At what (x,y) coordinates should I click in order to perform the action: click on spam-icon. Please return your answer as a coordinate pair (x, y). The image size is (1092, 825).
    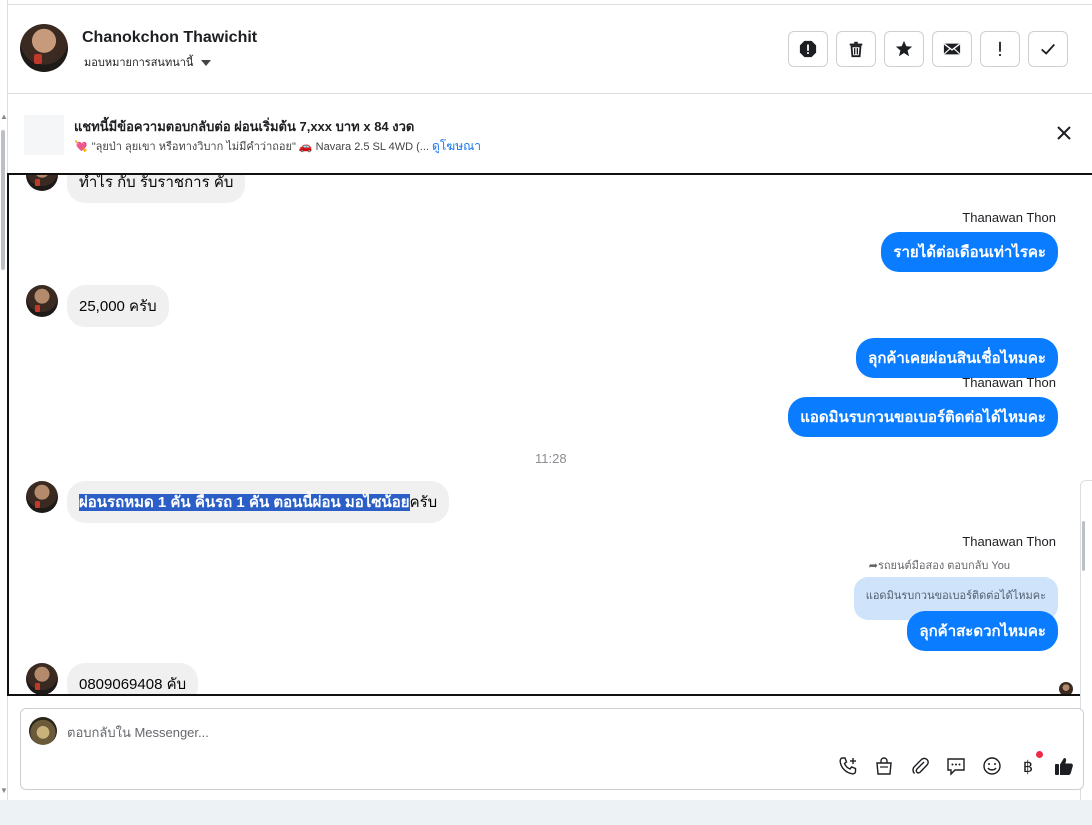
    Looking at the image, I should click on (808, 49).